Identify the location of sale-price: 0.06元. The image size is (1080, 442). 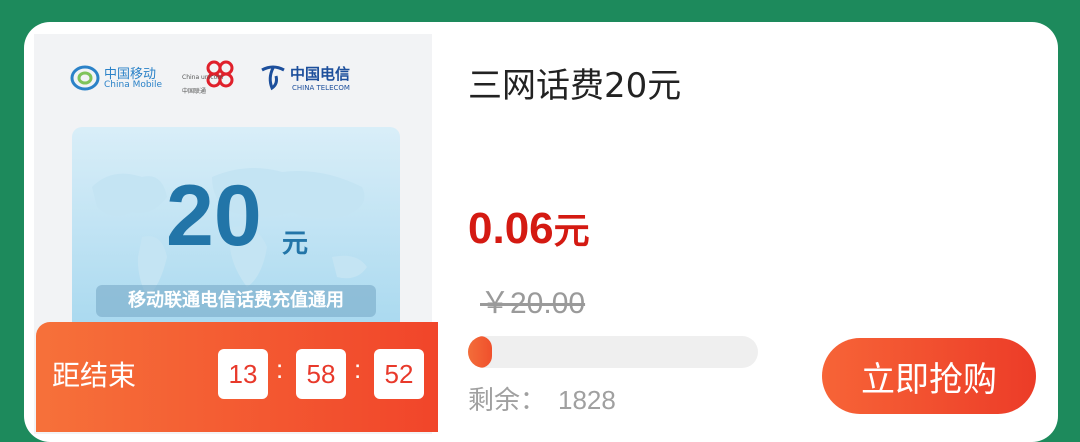
(529, 228).